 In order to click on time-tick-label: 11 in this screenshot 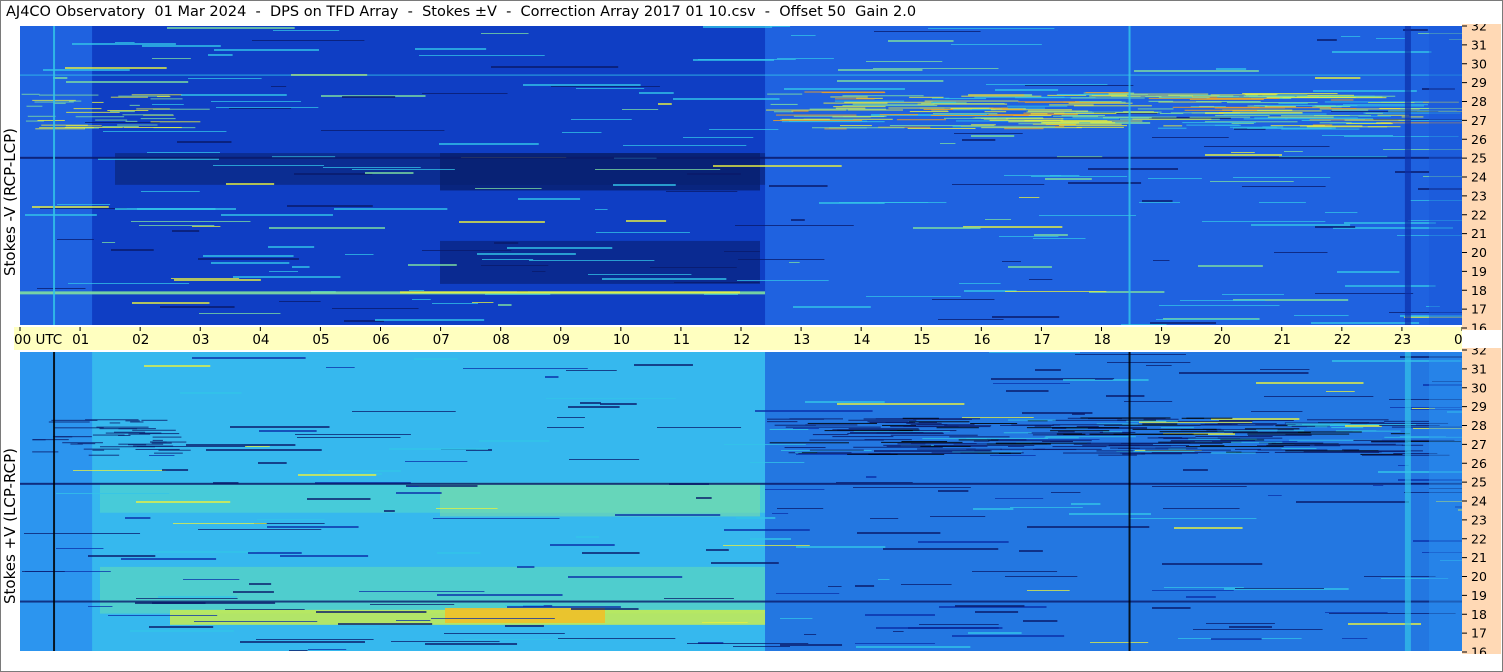, I will do `click(681, 340)`.